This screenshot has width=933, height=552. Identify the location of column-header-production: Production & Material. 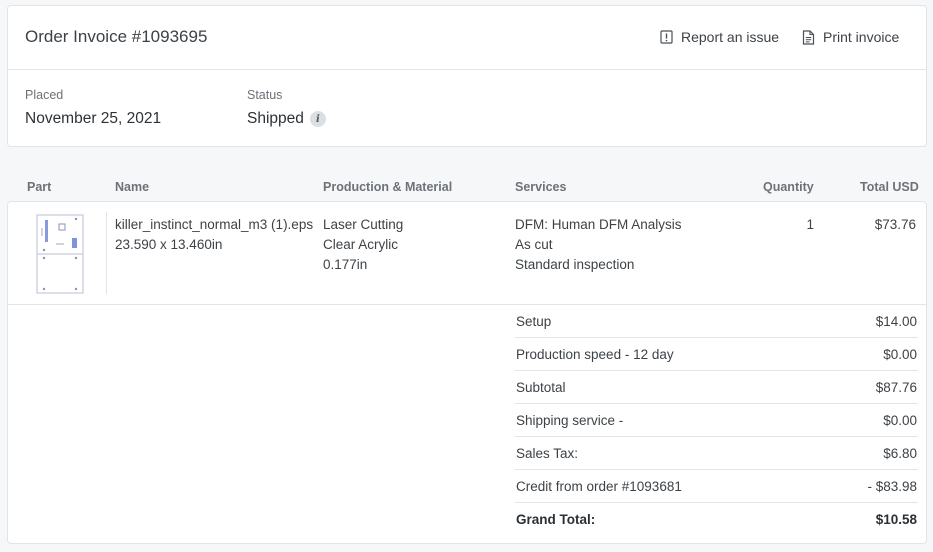
(388, 187).